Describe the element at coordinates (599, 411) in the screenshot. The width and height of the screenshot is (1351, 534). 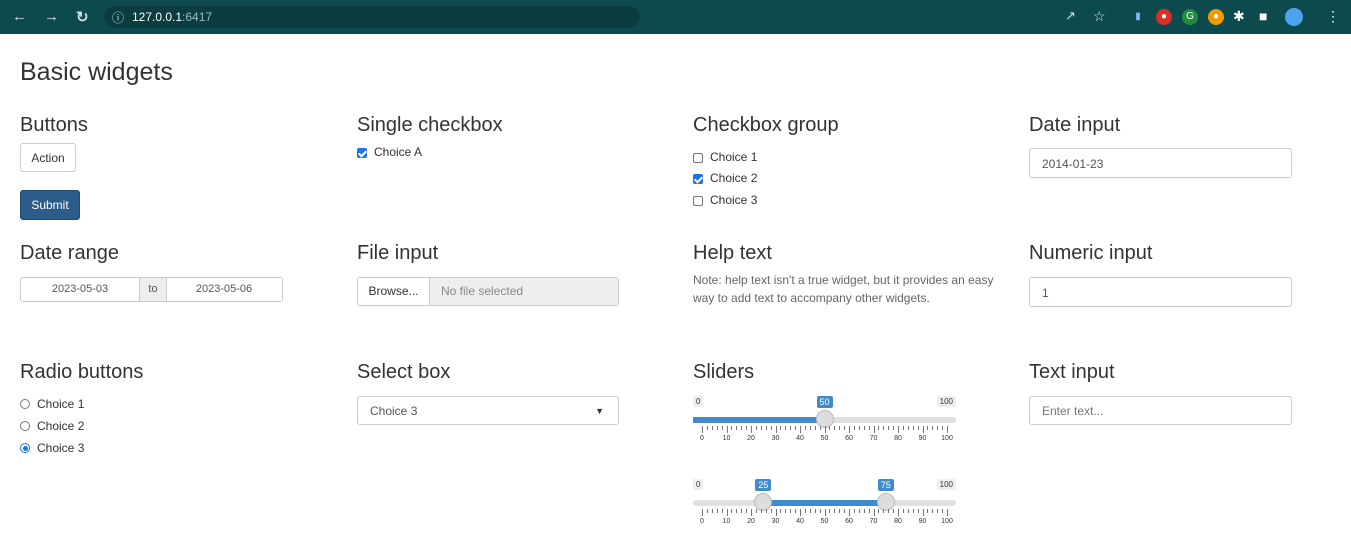
I see `chevron-down-icon: ▼` at that location.